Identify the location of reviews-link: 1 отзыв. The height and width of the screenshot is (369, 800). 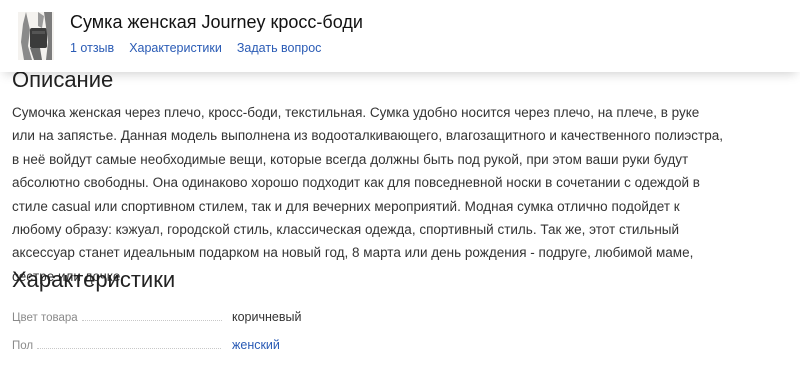
(92, 48).